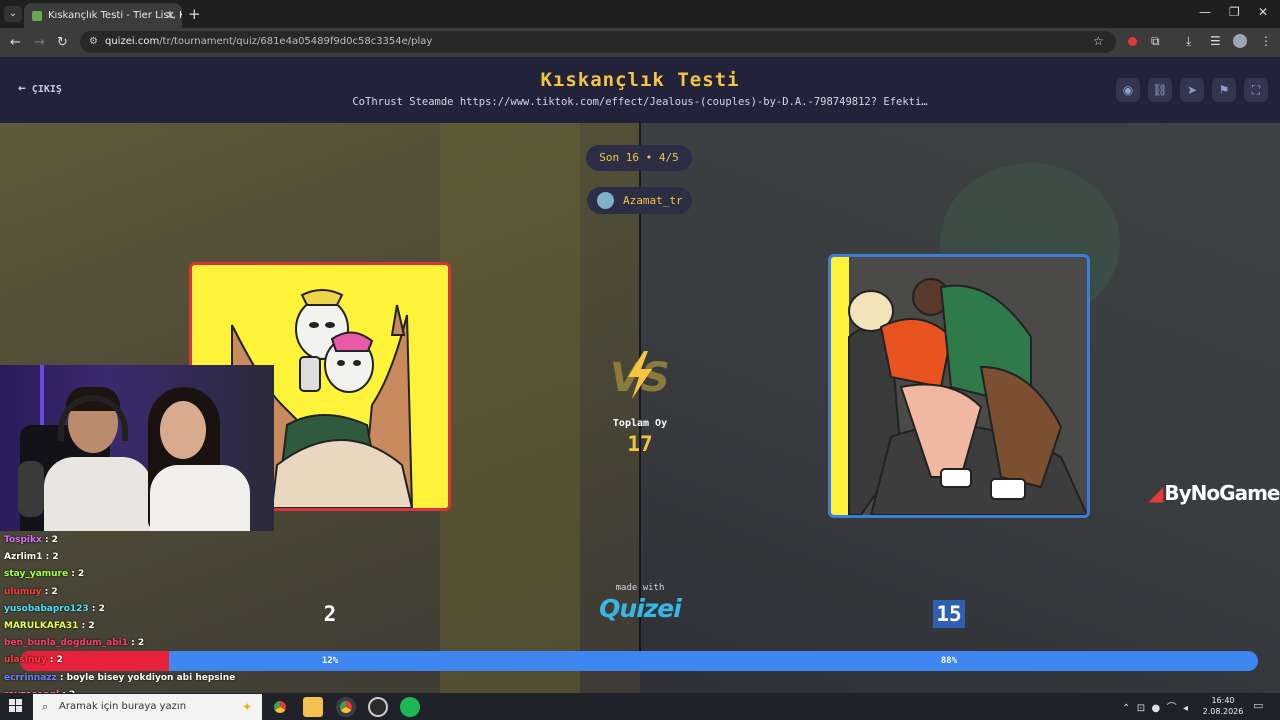  I want to click on extensions-puzzle-icon: ⧉, so click(1155, 41).